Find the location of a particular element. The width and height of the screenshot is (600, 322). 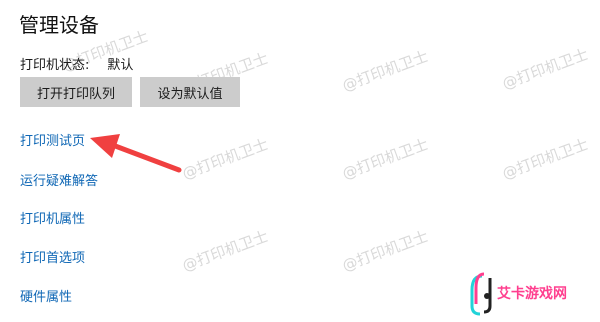

printer-status: 打印机状态: 默认 is located at coordinates (76, 63).